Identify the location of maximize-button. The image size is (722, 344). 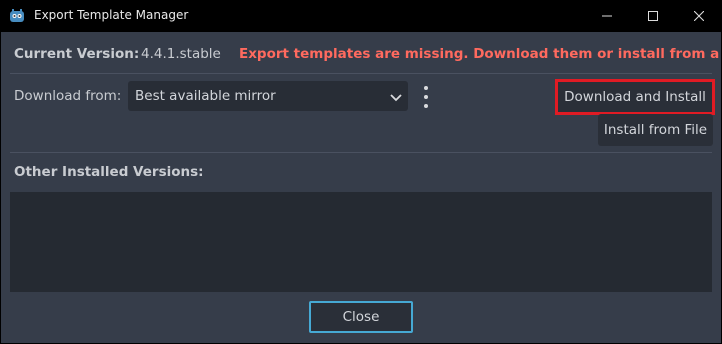
(653, 16).